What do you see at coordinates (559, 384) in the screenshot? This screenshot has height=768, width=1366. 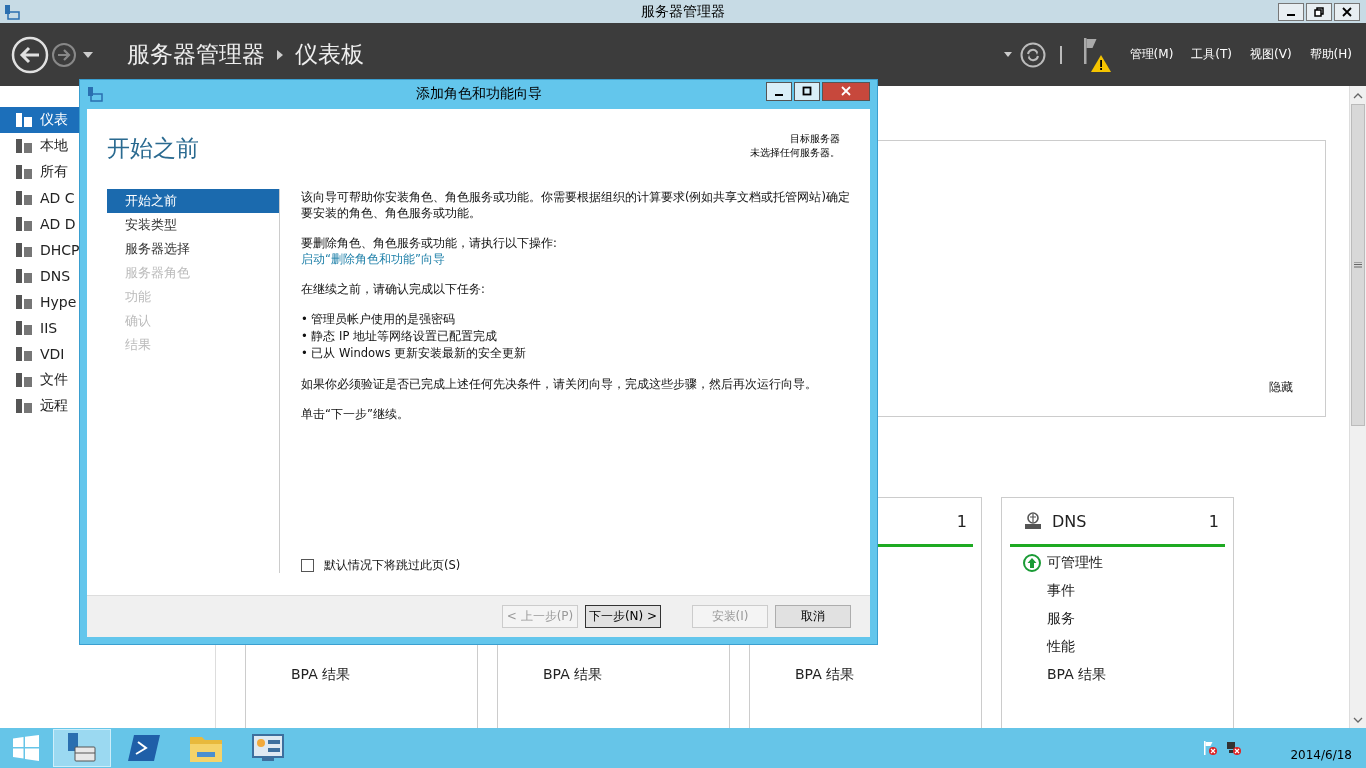 I see `verify-text: 如果你必须验证是否已完成上述任何先决条件，请关闭向导，完成这些步骤，然后再次运行向导。` at bounding box center [559, 384].